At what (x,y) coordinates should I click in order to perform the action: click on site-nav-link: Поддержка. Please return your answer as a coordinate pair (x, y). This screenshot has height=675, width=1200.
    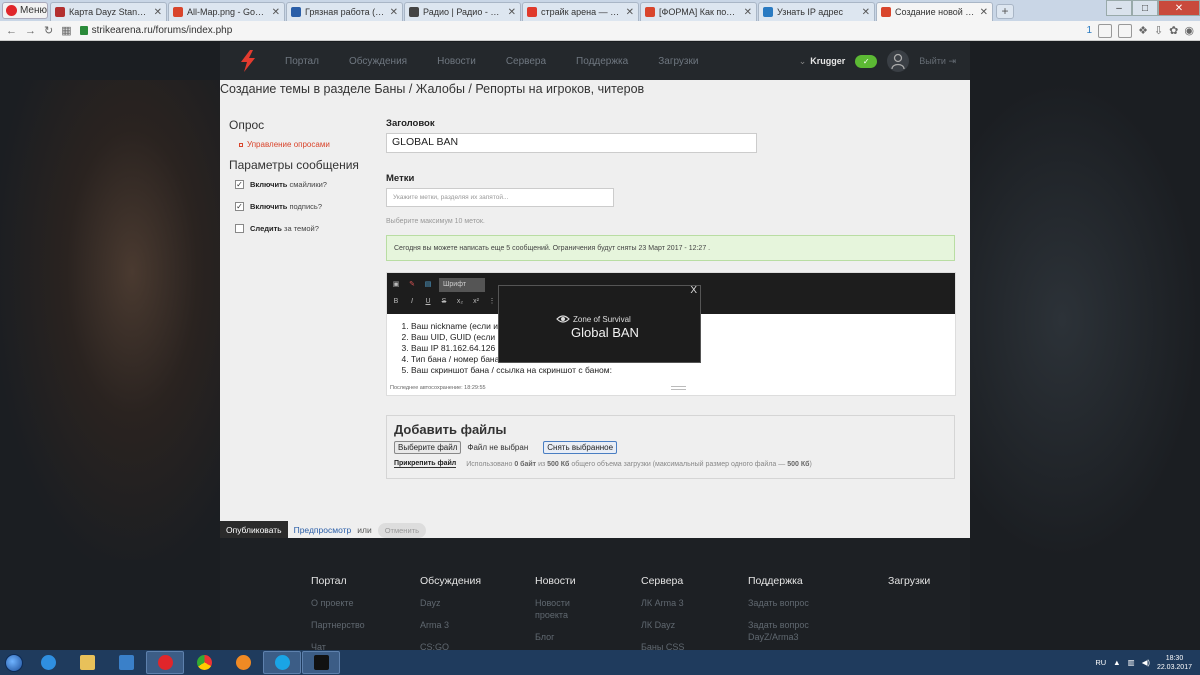
    Looking at the image, I should click on (602, 61).